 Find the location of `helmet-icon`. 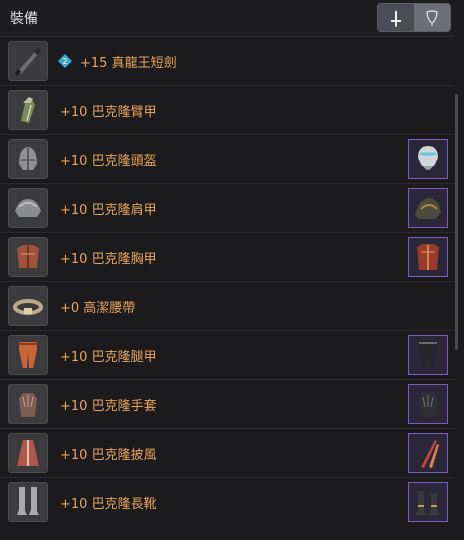

helmet-icon is located at coordinates (28, 159).